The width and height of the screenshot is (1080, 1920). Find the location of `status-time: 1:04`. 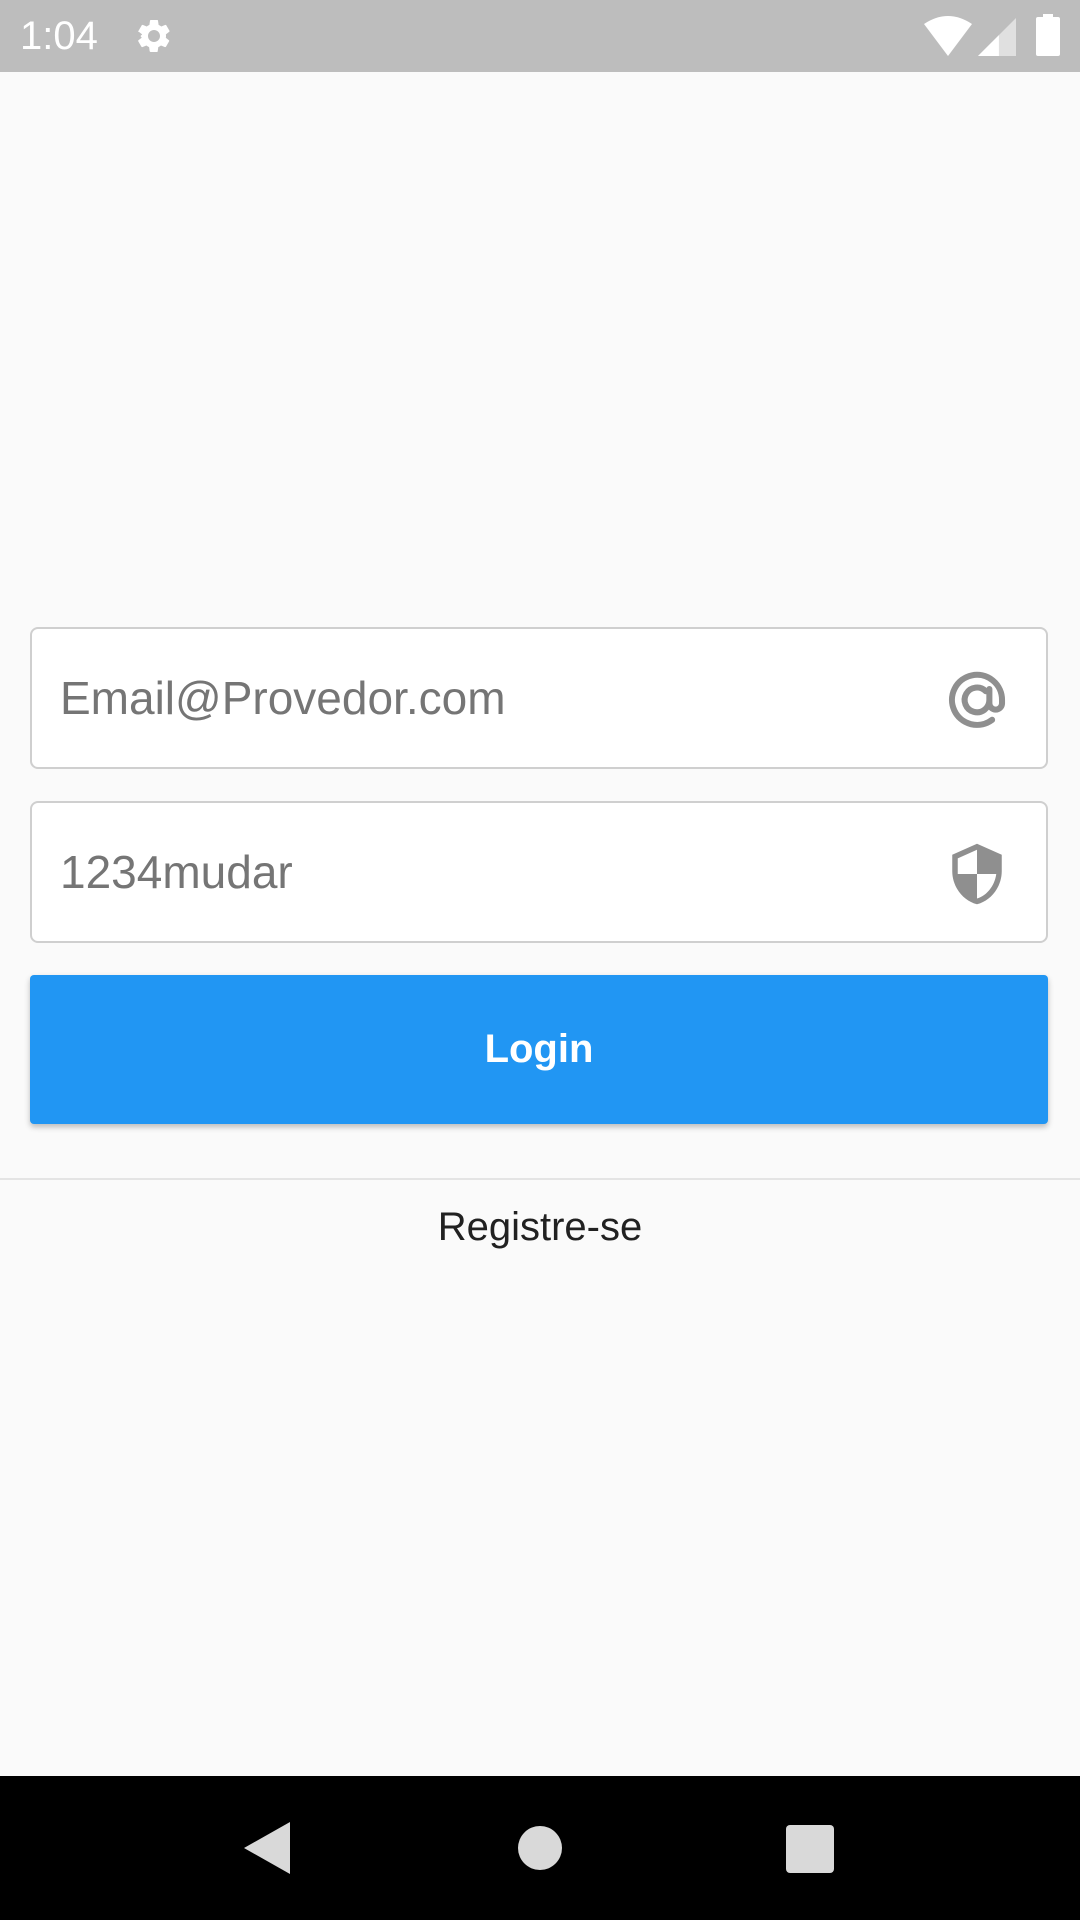

status-time: 1:04 is located at coordinates (59, 36).